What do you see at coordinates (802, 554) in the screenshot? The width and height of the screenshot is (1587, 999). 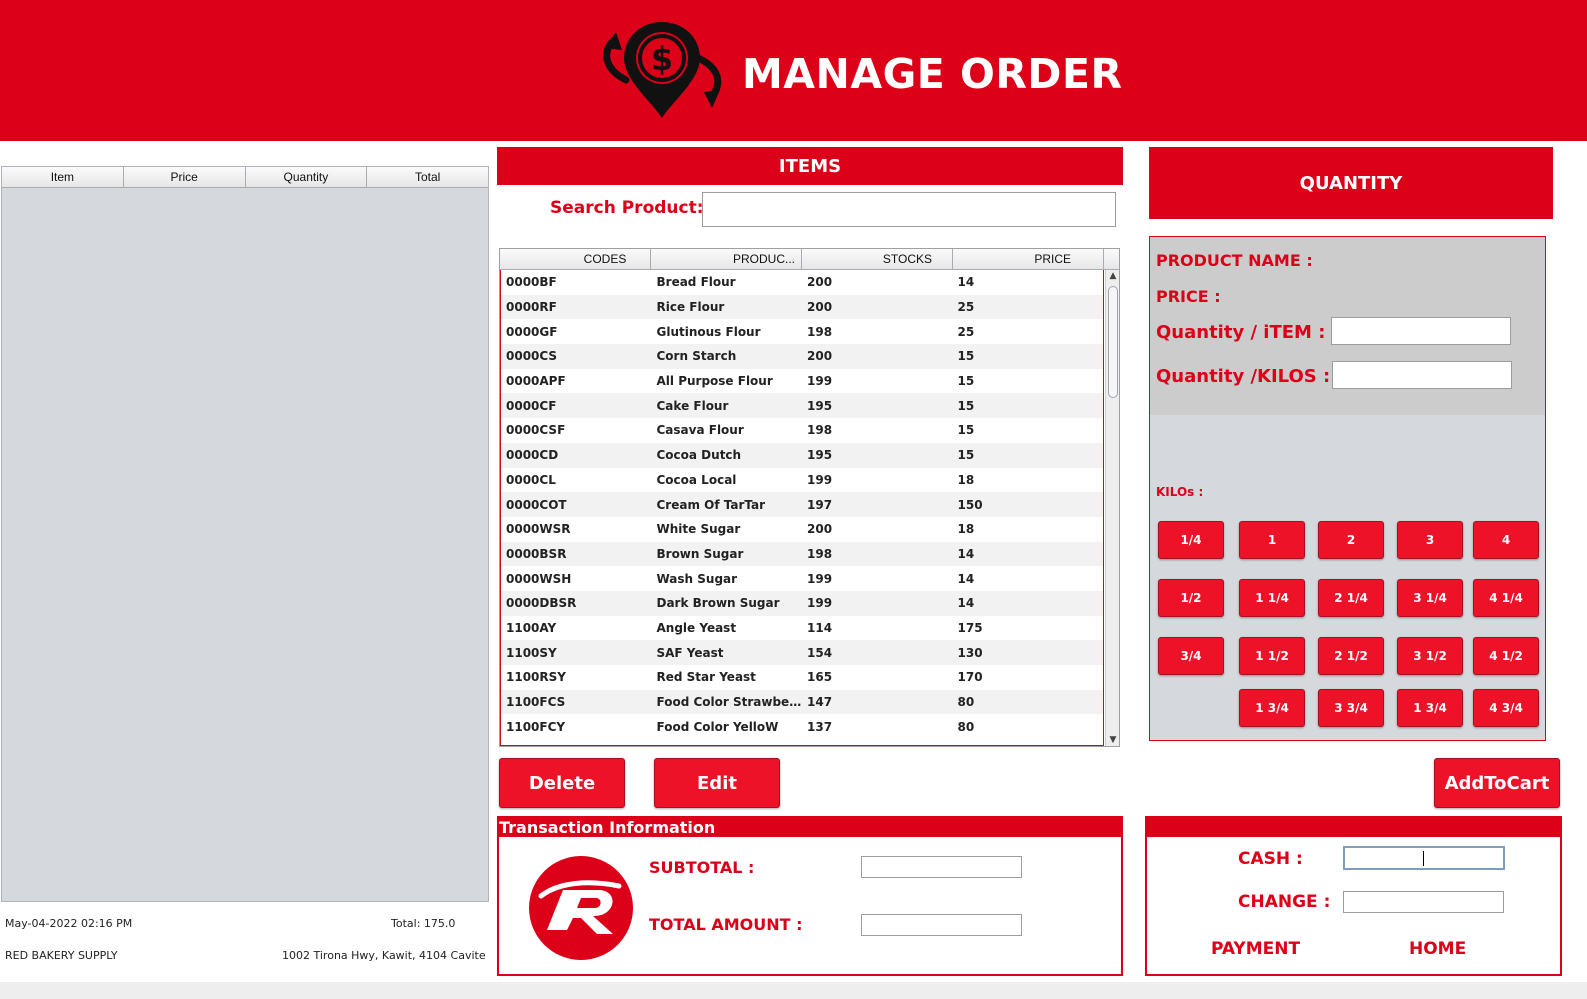 I see `table-row: 0000BSR Brown Sugar 198 14` at bounding box center [802, 554].